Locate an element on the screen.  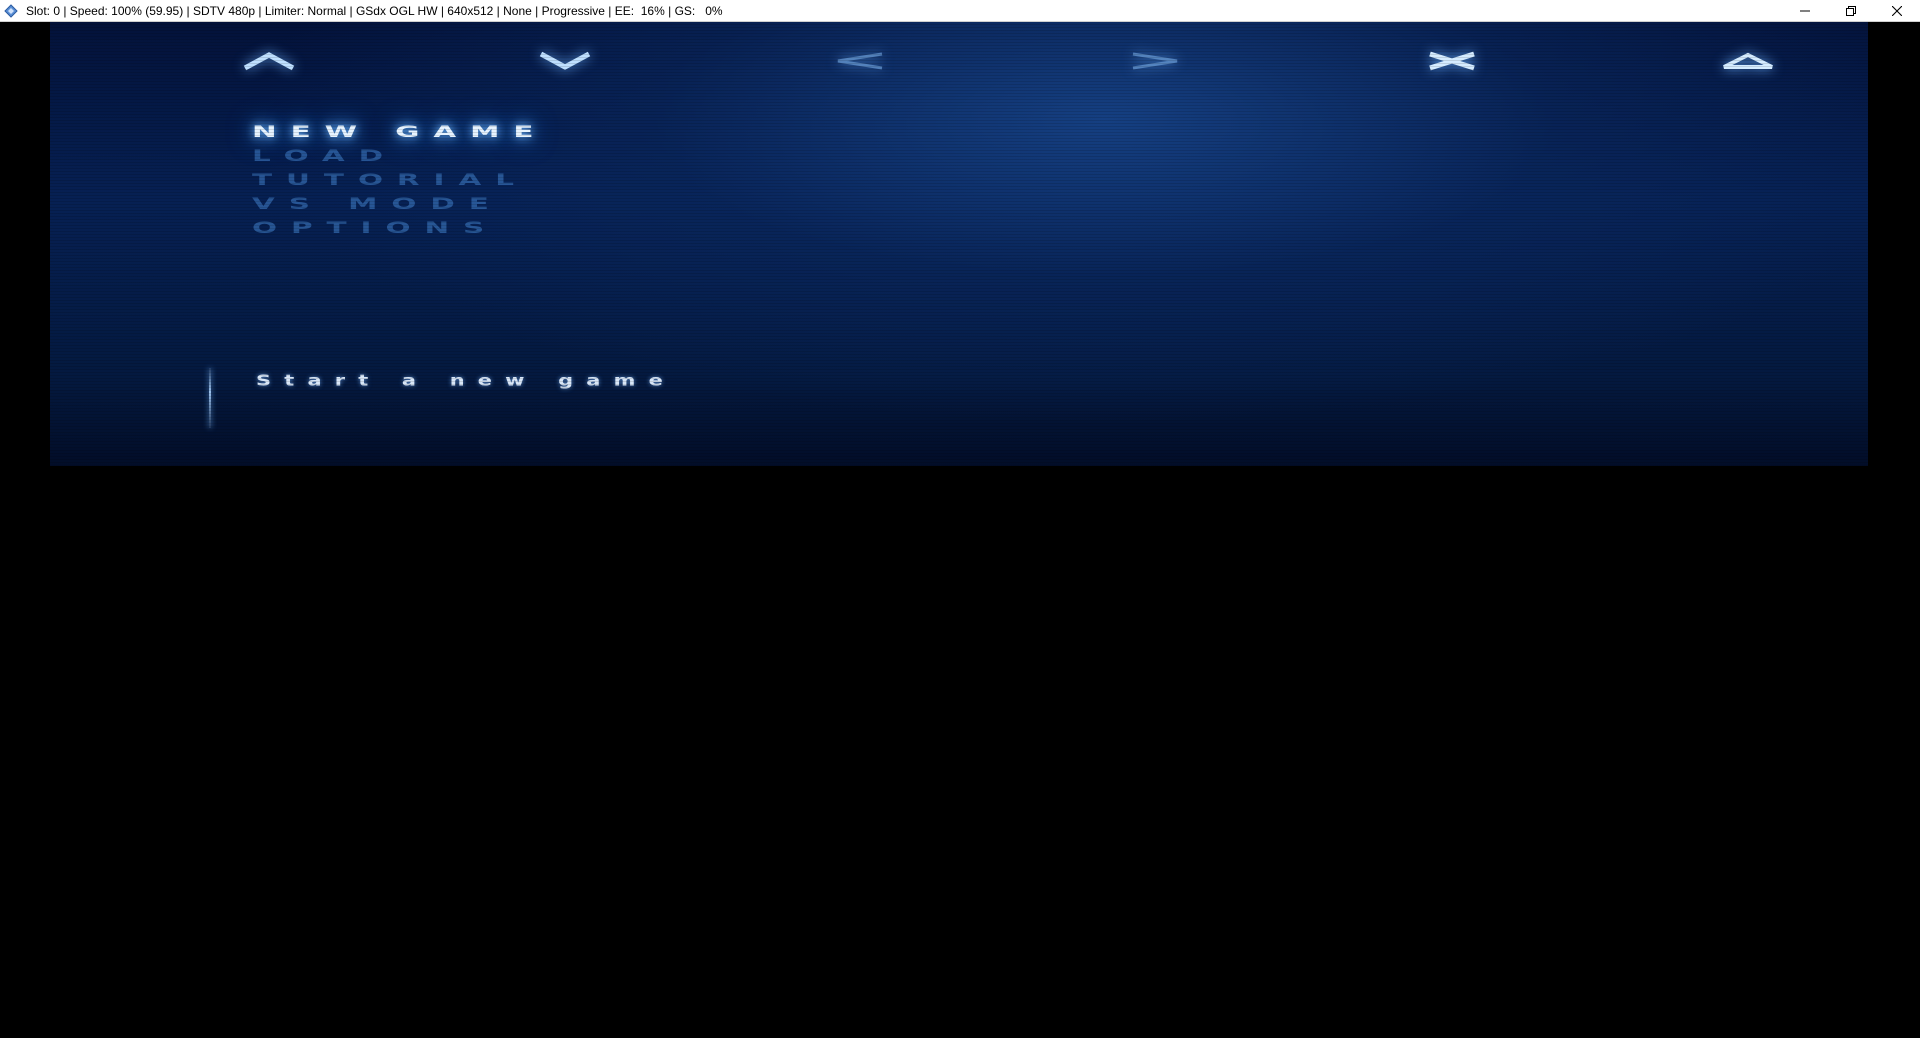
restore-button is located at coordinates (1851, 11).